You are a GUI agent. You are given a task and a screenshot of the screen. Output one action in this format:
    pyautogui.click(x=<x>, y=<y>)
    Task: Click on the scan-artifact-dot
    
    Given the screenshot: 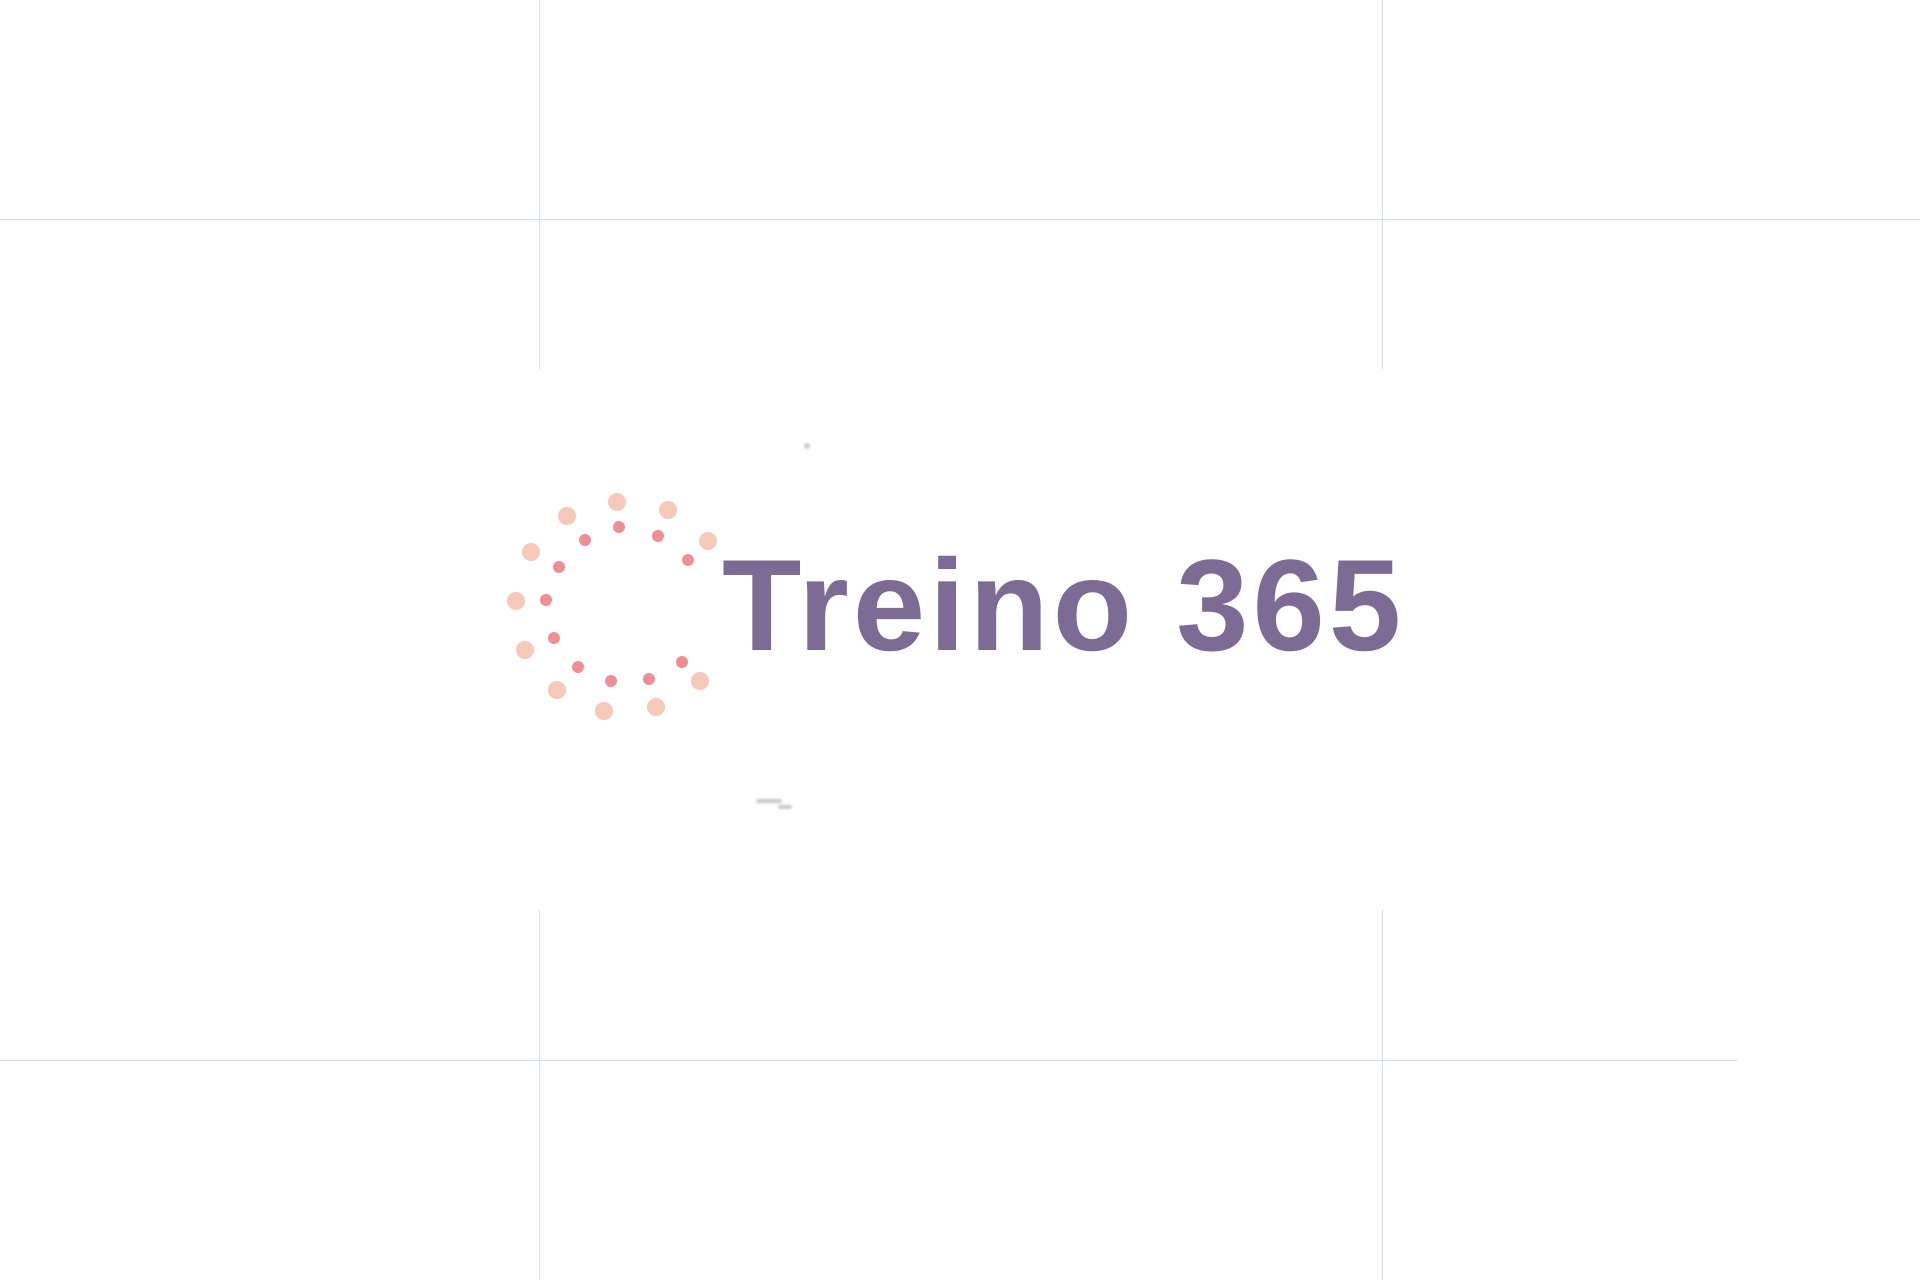 What is the action you would take?
    pyautogui.click(x=807, y=446)
    